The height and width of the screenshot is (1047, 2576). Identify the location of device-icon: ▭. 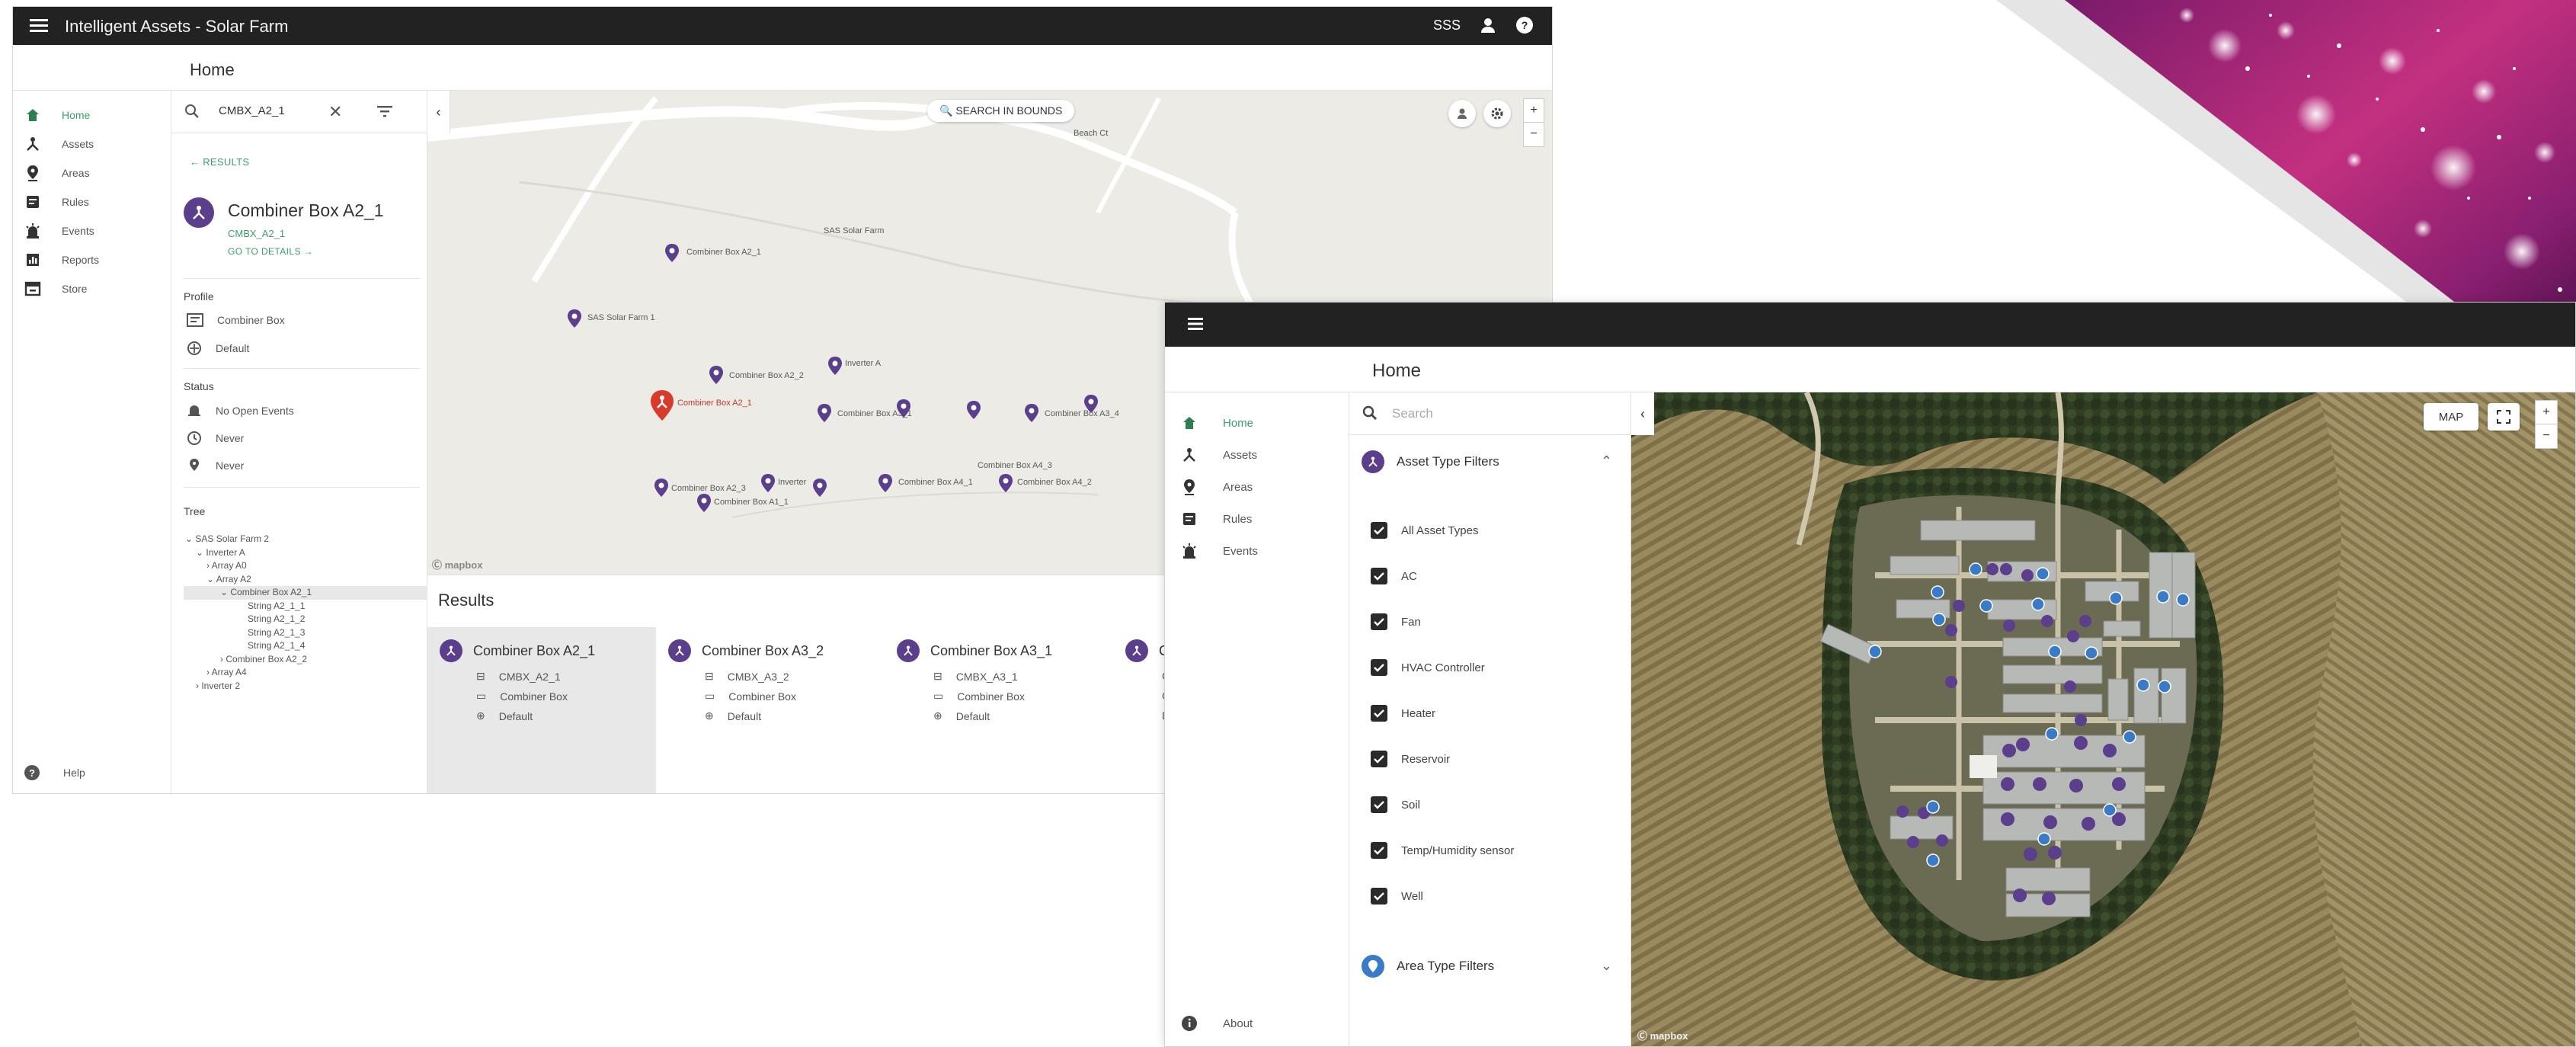
(938, 696).